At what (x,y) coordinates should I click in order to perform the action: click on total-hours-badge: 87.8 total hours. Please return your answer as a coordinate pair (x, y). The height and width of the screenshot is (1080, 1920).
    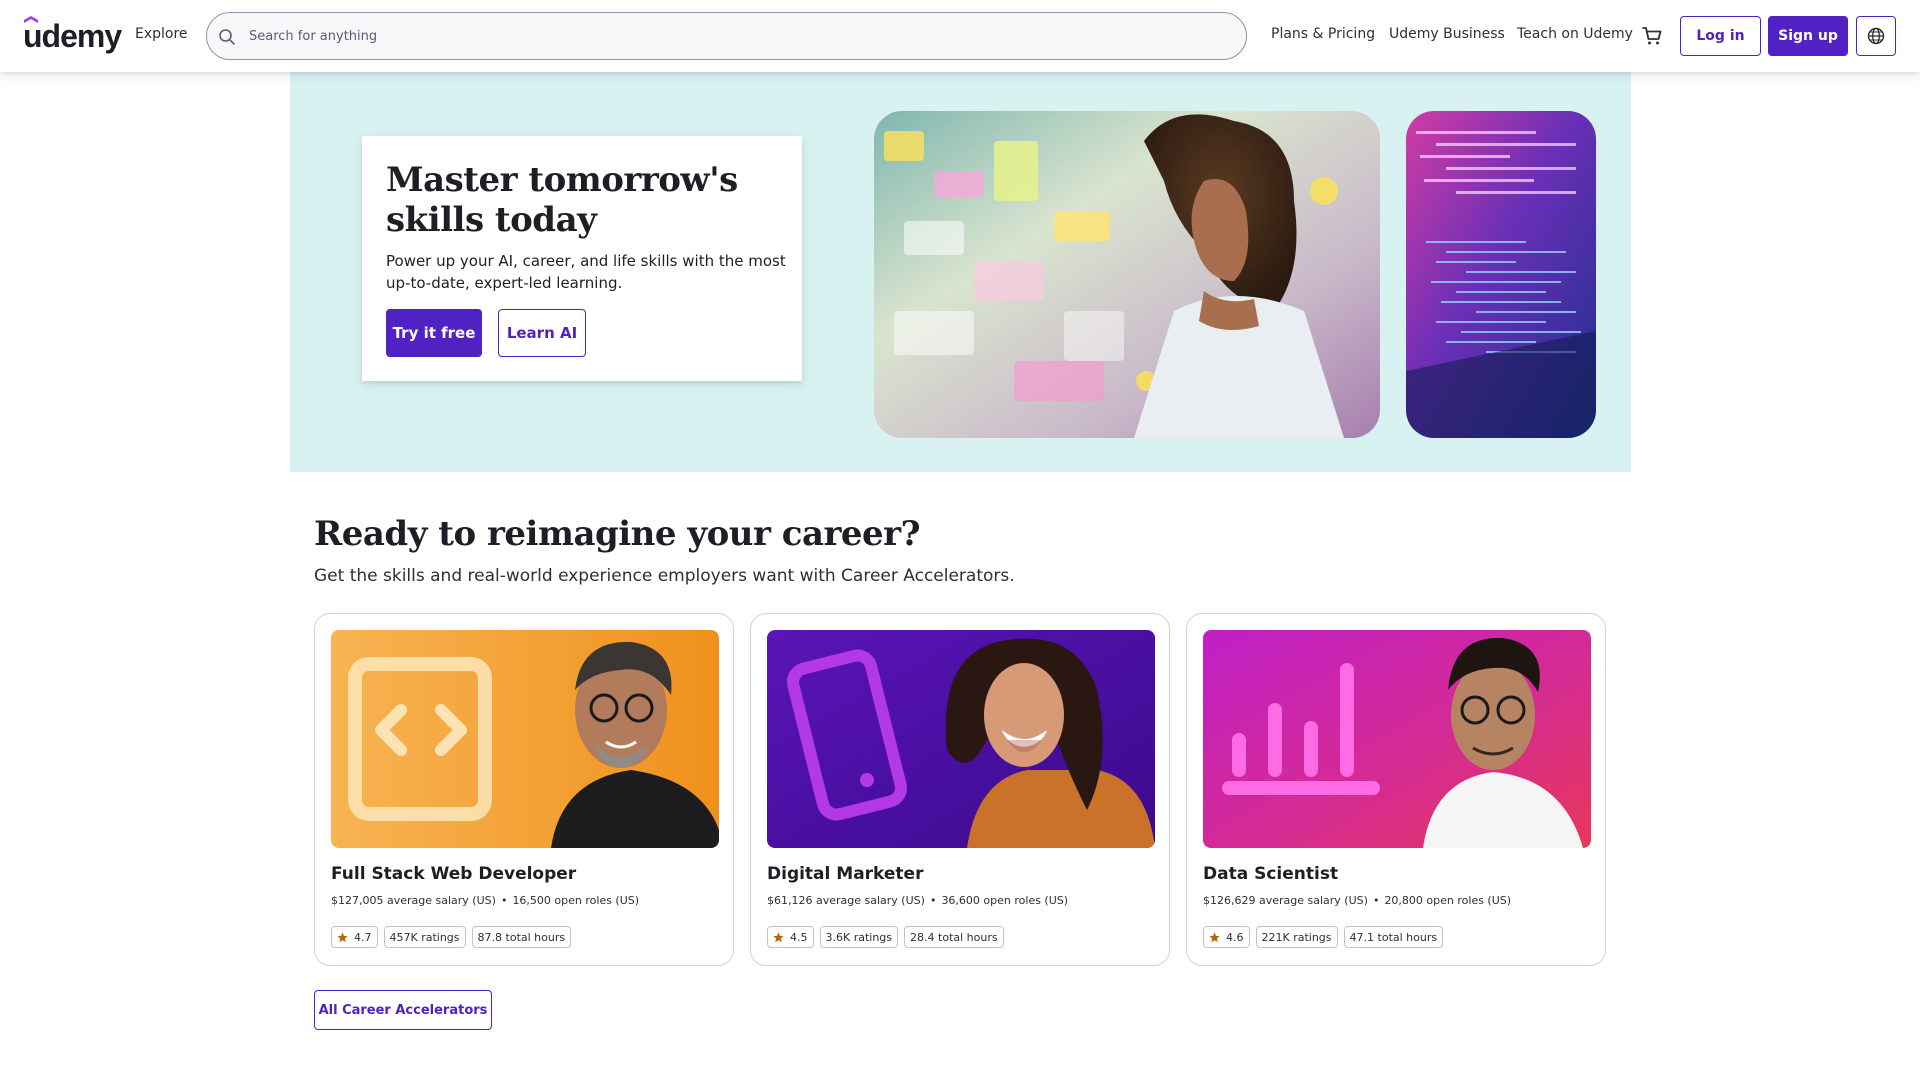
    Looking at the image, I should click on (521, 937).